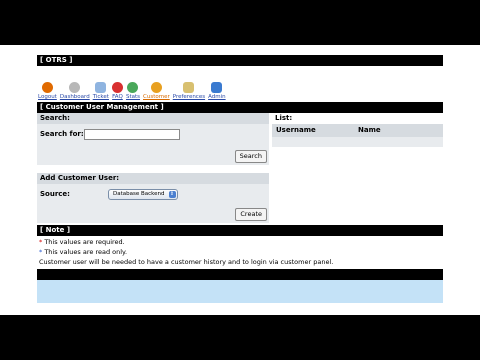 The width and height of the screenshot is (480, 360). What do you see at coordinates (55, 230) in the screenshot?
I see `note-title: [ Note ]` at bounding box center [55, 230].